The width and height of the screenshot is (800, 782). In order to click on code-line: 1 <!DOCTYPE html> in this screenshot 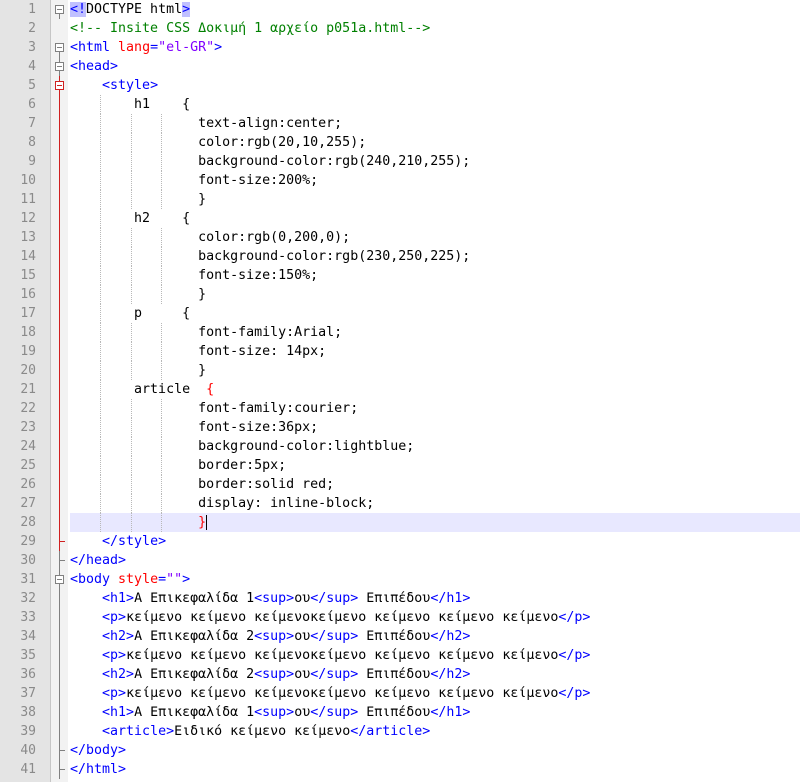, I will do `click(400, 9)`.